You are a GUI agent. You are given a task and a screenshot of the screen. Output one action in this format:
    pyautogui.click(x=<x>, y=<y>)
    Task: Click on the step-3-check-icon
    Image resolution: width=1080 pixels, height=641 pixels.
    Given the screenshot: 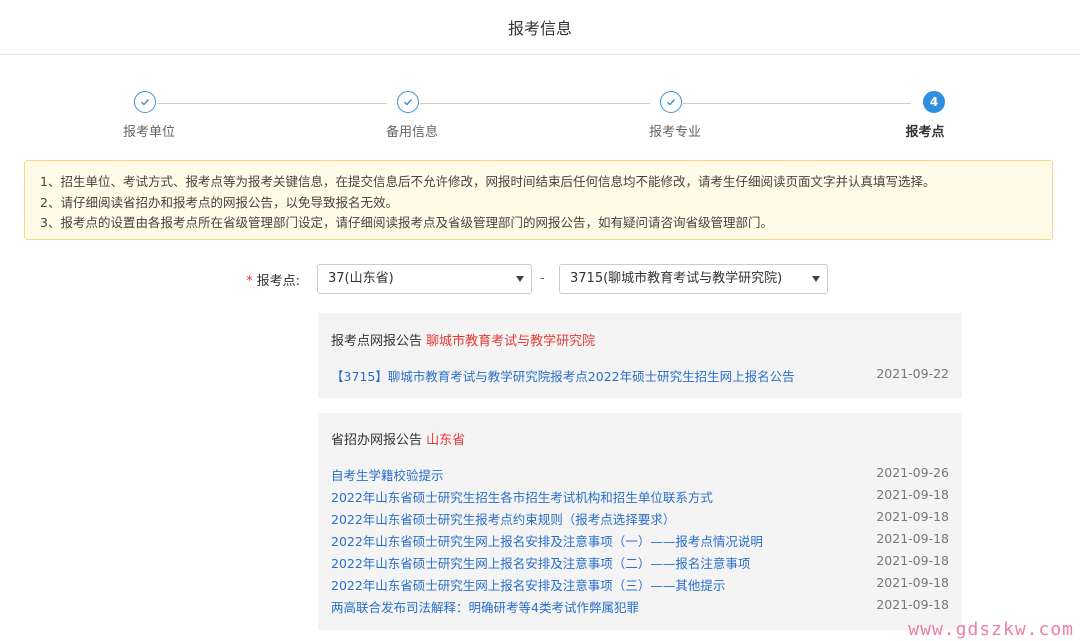 What is the action you would take?
    pyautogui.click(x=671, y=102)
    